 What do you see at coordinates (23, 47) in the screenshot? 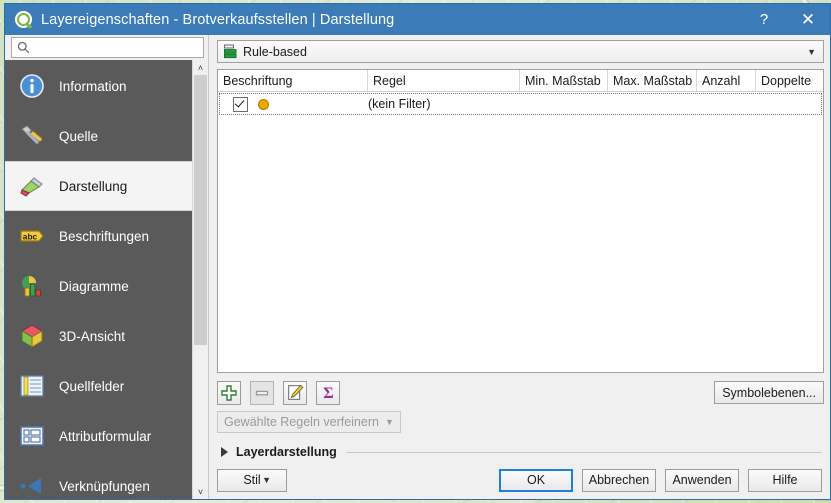
I see `search-icon` at bounding box center [23, 47].